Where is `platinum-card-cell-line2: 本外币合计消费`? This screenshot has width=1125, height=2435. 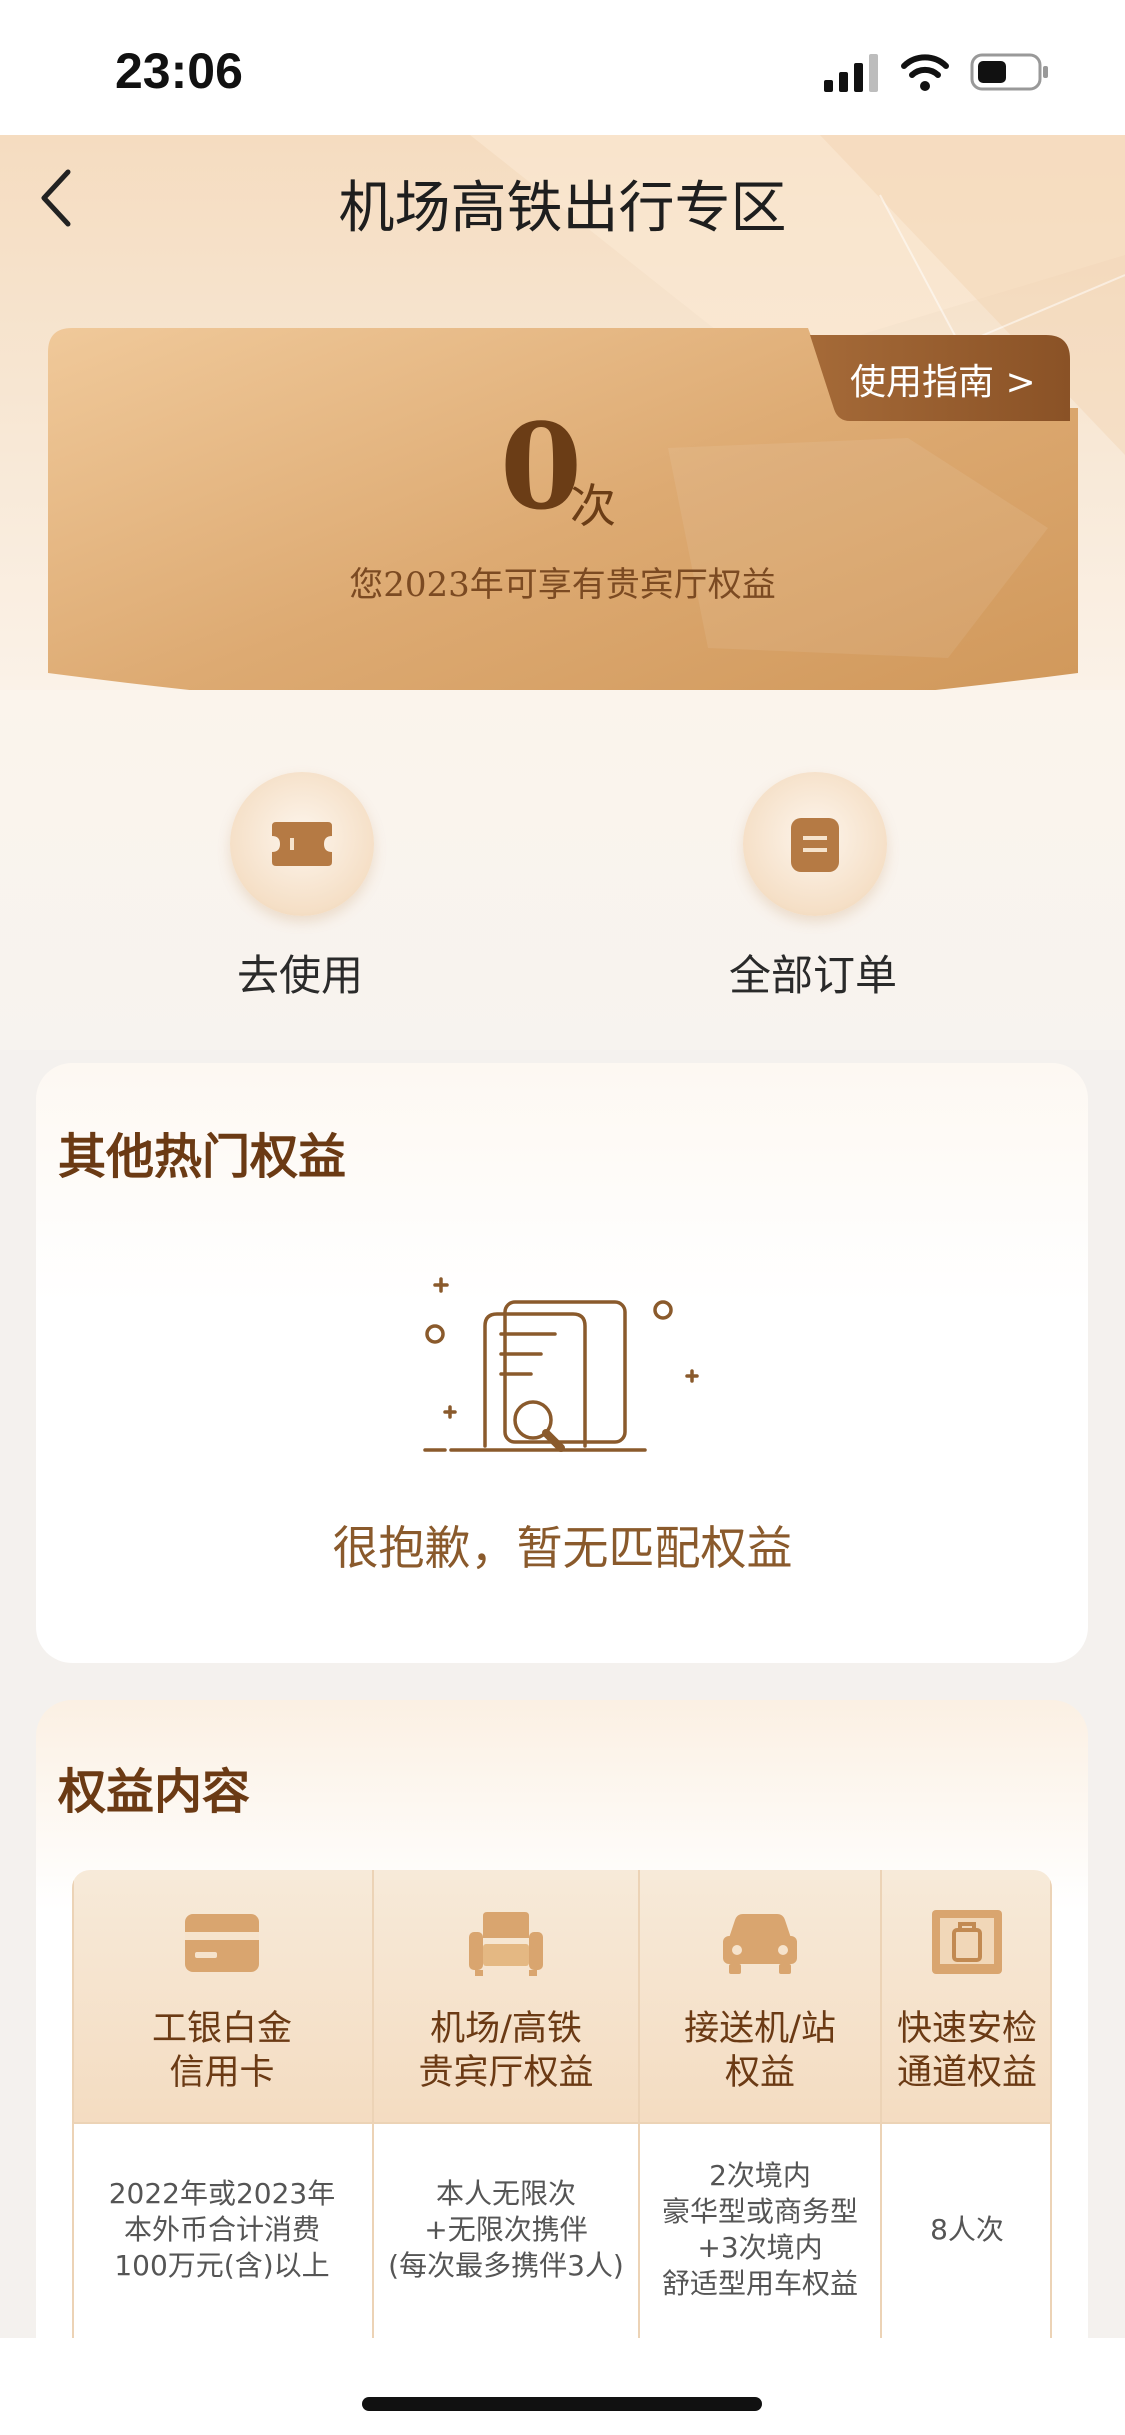
platinum-card-cell-line2: 本外币合计消费 is located at coordinates (221, 2229).